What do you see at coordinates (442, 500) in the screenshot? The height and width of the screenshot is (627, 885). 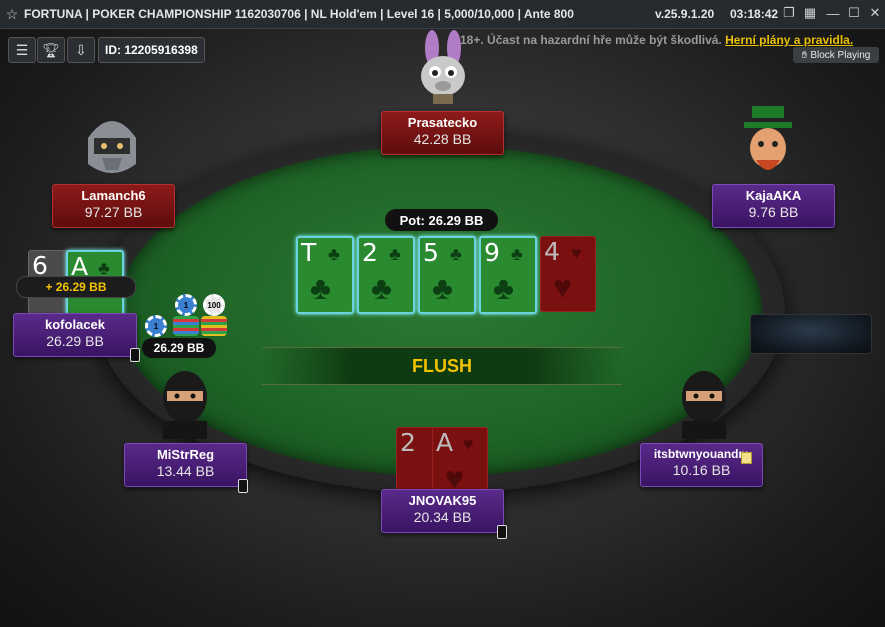 I see `player-name: JNOVAK95` at bounding box center [442, 500].